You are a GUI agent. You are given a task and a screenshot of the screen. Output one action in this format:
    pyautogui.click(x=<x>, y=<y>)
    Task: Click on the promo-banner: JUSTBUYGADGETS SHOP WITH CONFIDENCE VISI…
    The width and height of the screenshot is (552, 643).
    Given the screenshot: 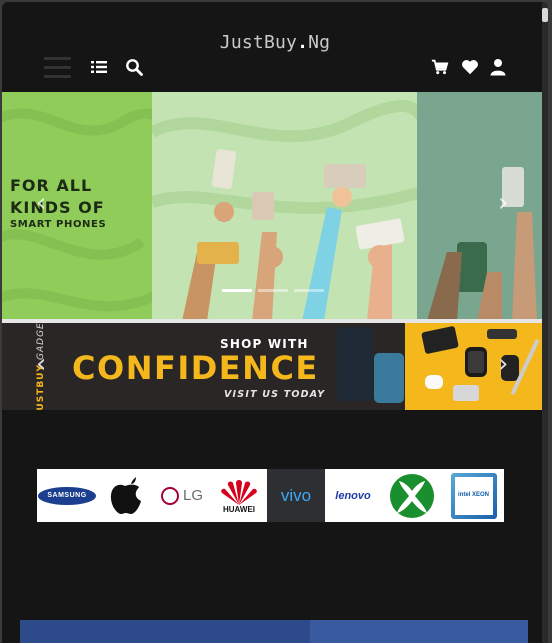 What is the action you would take?
    pyautogui.click(x=275, y=366)
    